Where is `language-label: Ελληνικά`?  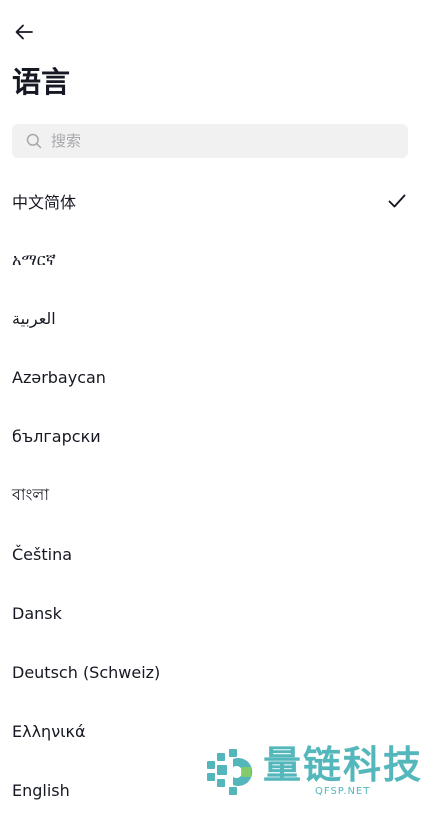 language-label: Ελληνικά is located at coordinates (49, 731).